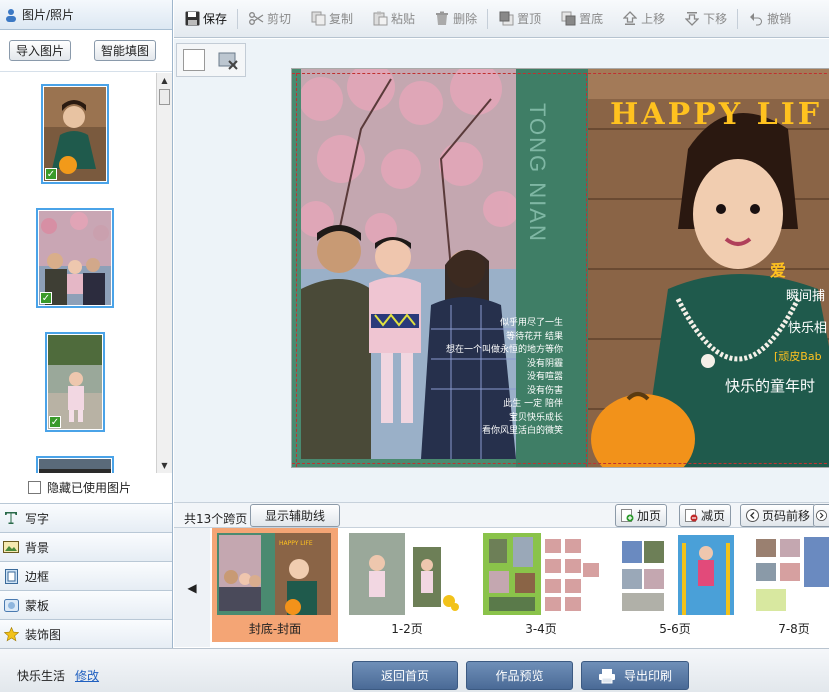  I want to click on svg-text: HAPPY LIFE, so click(296, 543).